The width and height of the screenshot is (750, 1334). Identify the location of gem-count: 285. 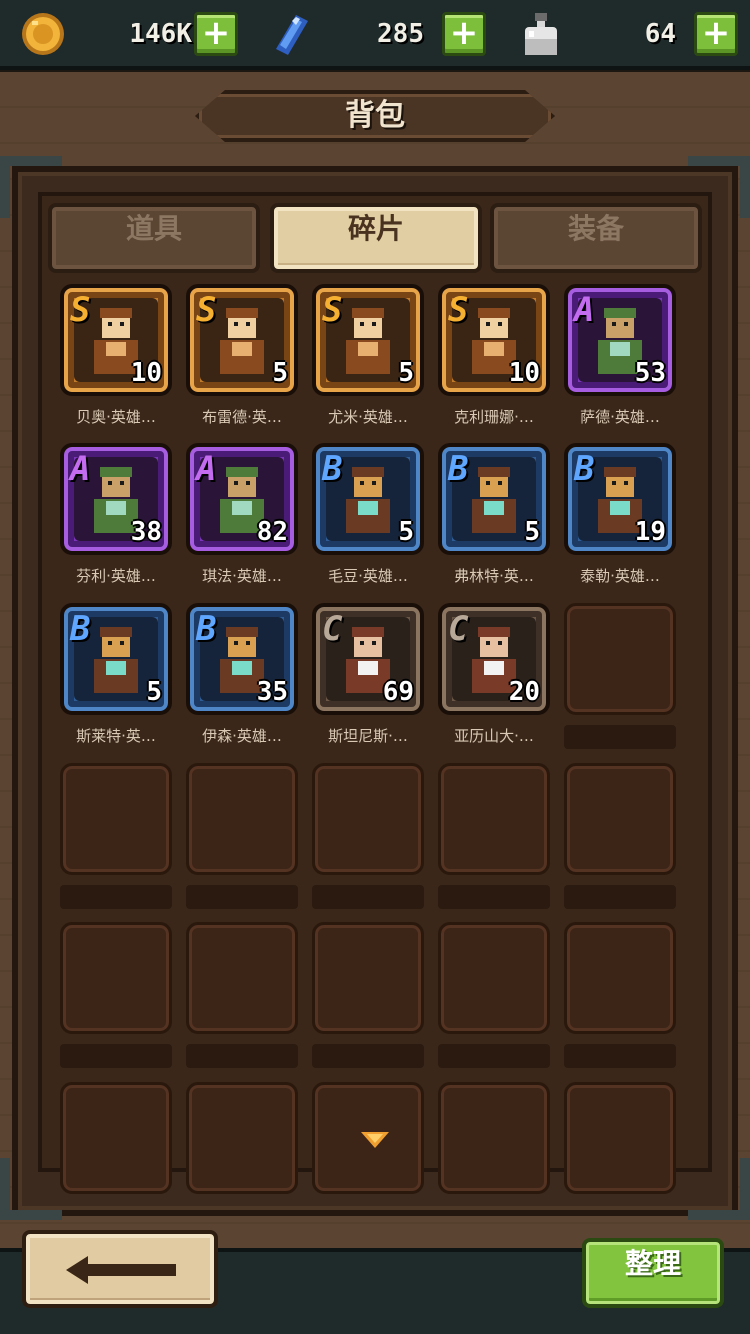
(400, 34).